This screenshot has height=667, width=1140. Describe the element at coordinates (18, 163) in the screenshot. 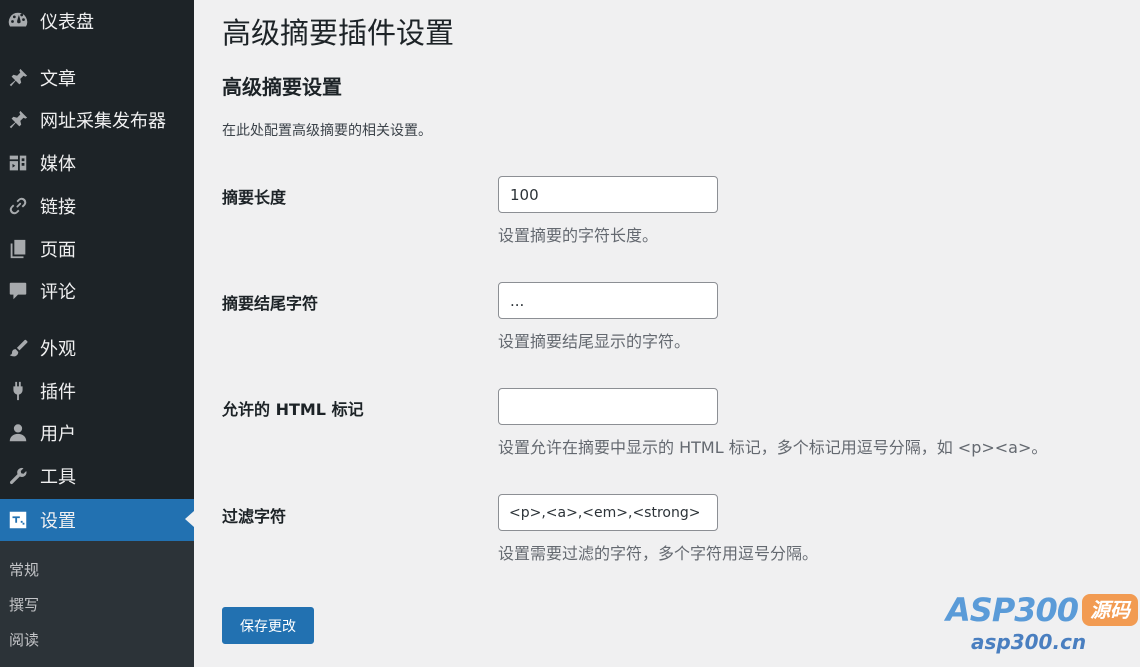

I see `media-icon` at that location.